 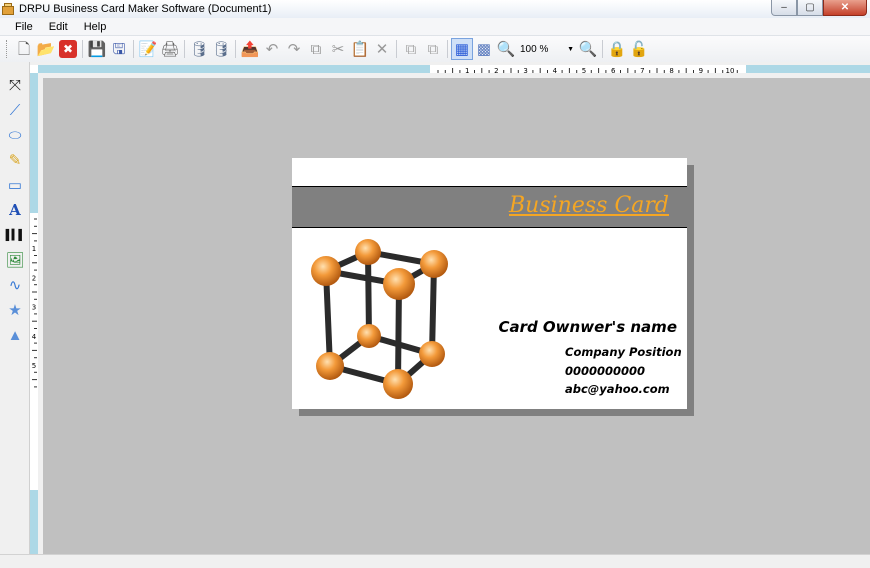 I want to click on delete-icon: ✕, so click(x=382, y=49).